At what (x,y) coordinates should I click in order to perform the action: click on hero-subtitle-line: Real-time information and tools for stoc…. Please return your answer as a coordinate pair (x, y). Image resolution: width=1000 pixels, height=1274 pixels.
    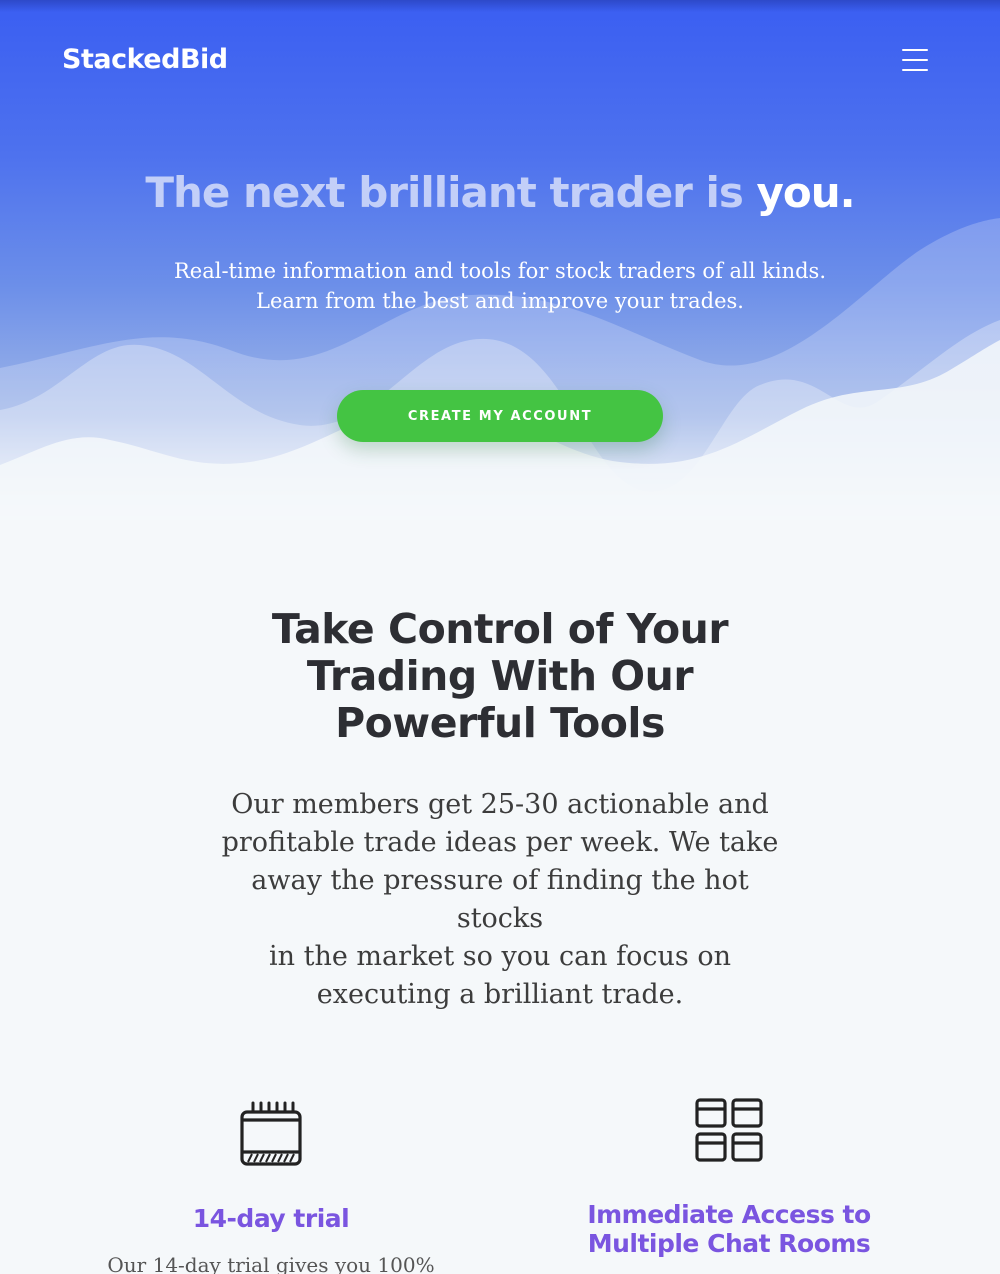
    Looking at the image, I should click on (499, 271).